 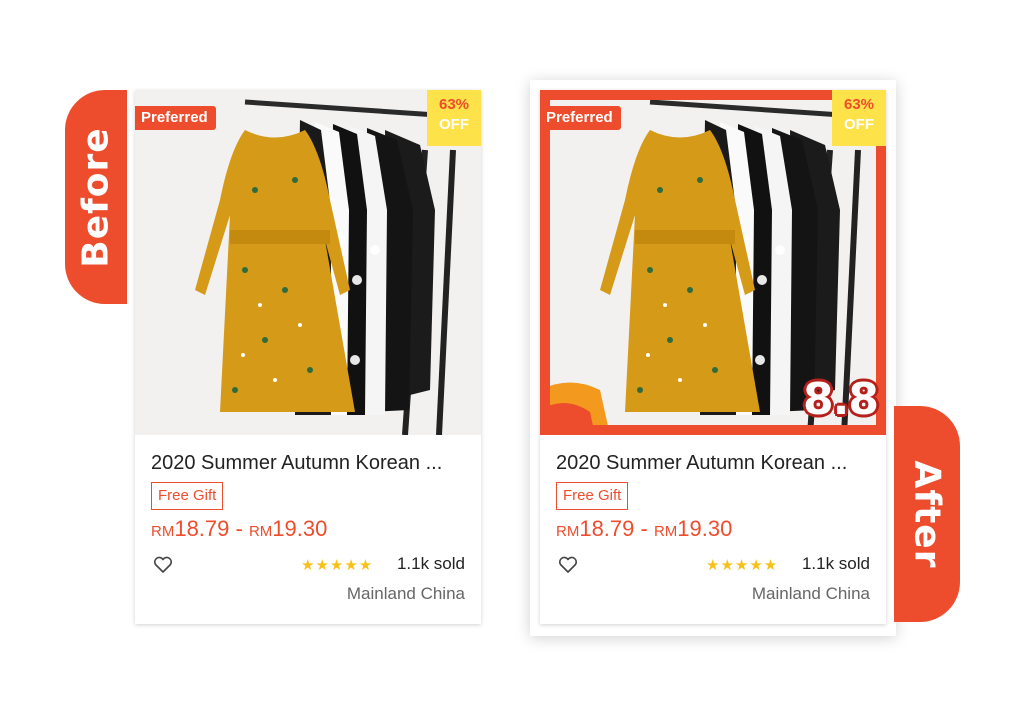 I want to click on before-label-tab: Before, so click(x=96, y=197).